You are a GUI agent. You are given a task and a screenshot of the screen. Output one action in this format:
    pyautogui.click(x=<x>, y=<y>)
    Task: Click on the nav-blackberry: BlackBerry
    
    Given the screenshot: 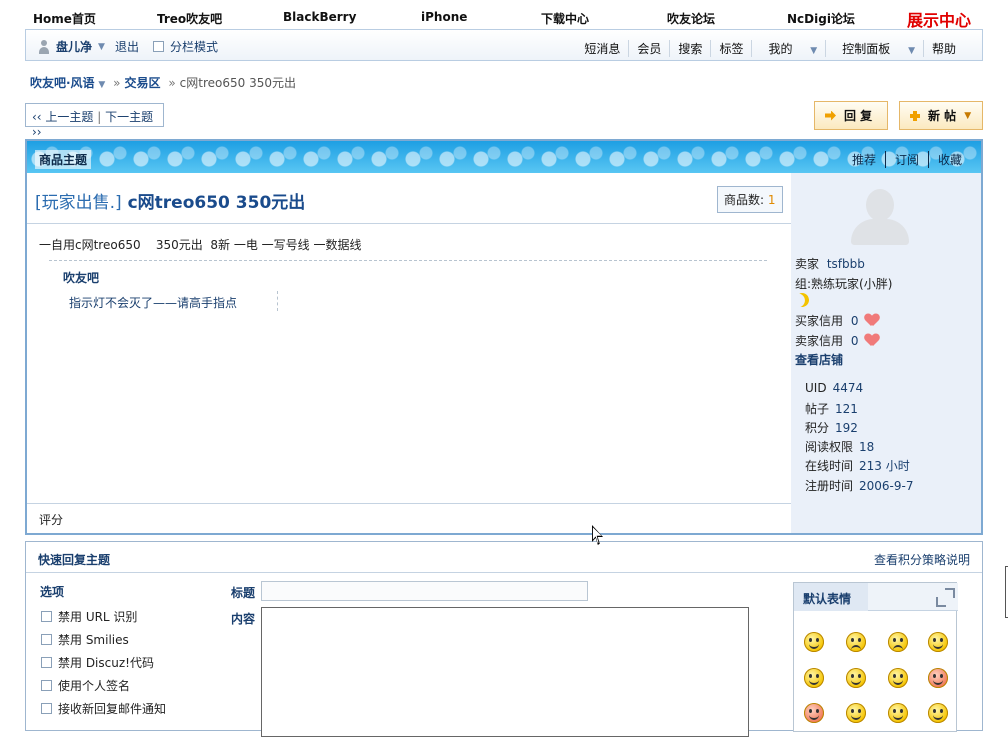 What is the action you would take?
    pyautogui.click(x=319, y=17)
    